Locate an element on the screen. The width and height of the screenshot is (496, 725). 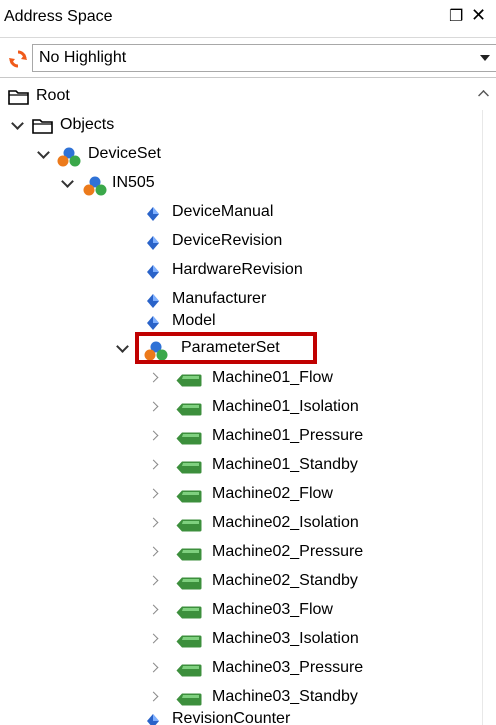
vertical-scrollbar is located at coordinates (483, 402).